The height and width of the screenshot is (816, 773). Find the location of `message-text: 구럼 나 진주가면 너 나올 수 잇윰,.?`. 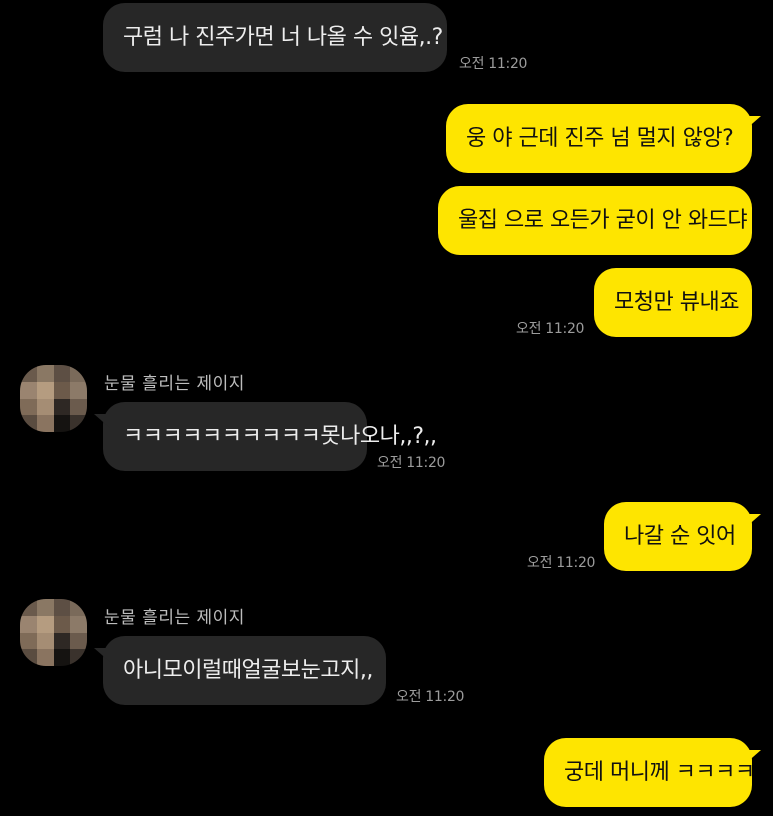

message-text: 구럼 나 진주가면 너 나올 수 잇윰,.? is located at coordinates (283, 37).